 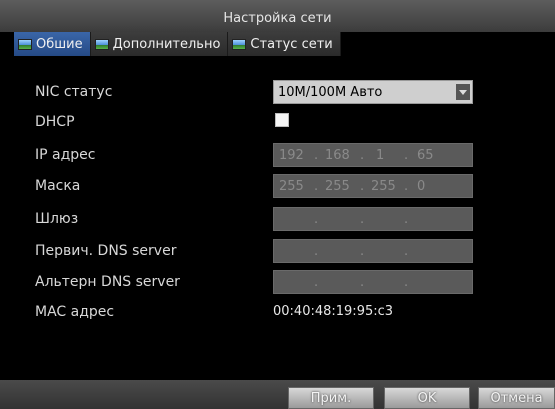 I want to click on dns1-row: Первич. DNS server . . ., so click(x=270, y=251).